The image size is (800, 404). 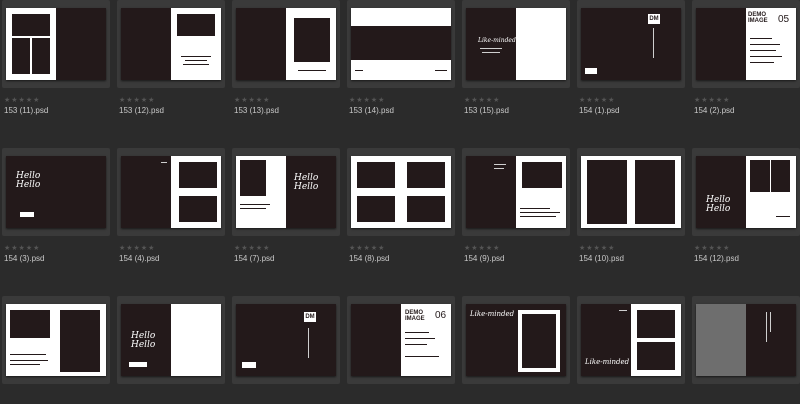 I want to click on thumbnail-item: ★★★★★ 154 (10).psd, so click(x=631, y=205).